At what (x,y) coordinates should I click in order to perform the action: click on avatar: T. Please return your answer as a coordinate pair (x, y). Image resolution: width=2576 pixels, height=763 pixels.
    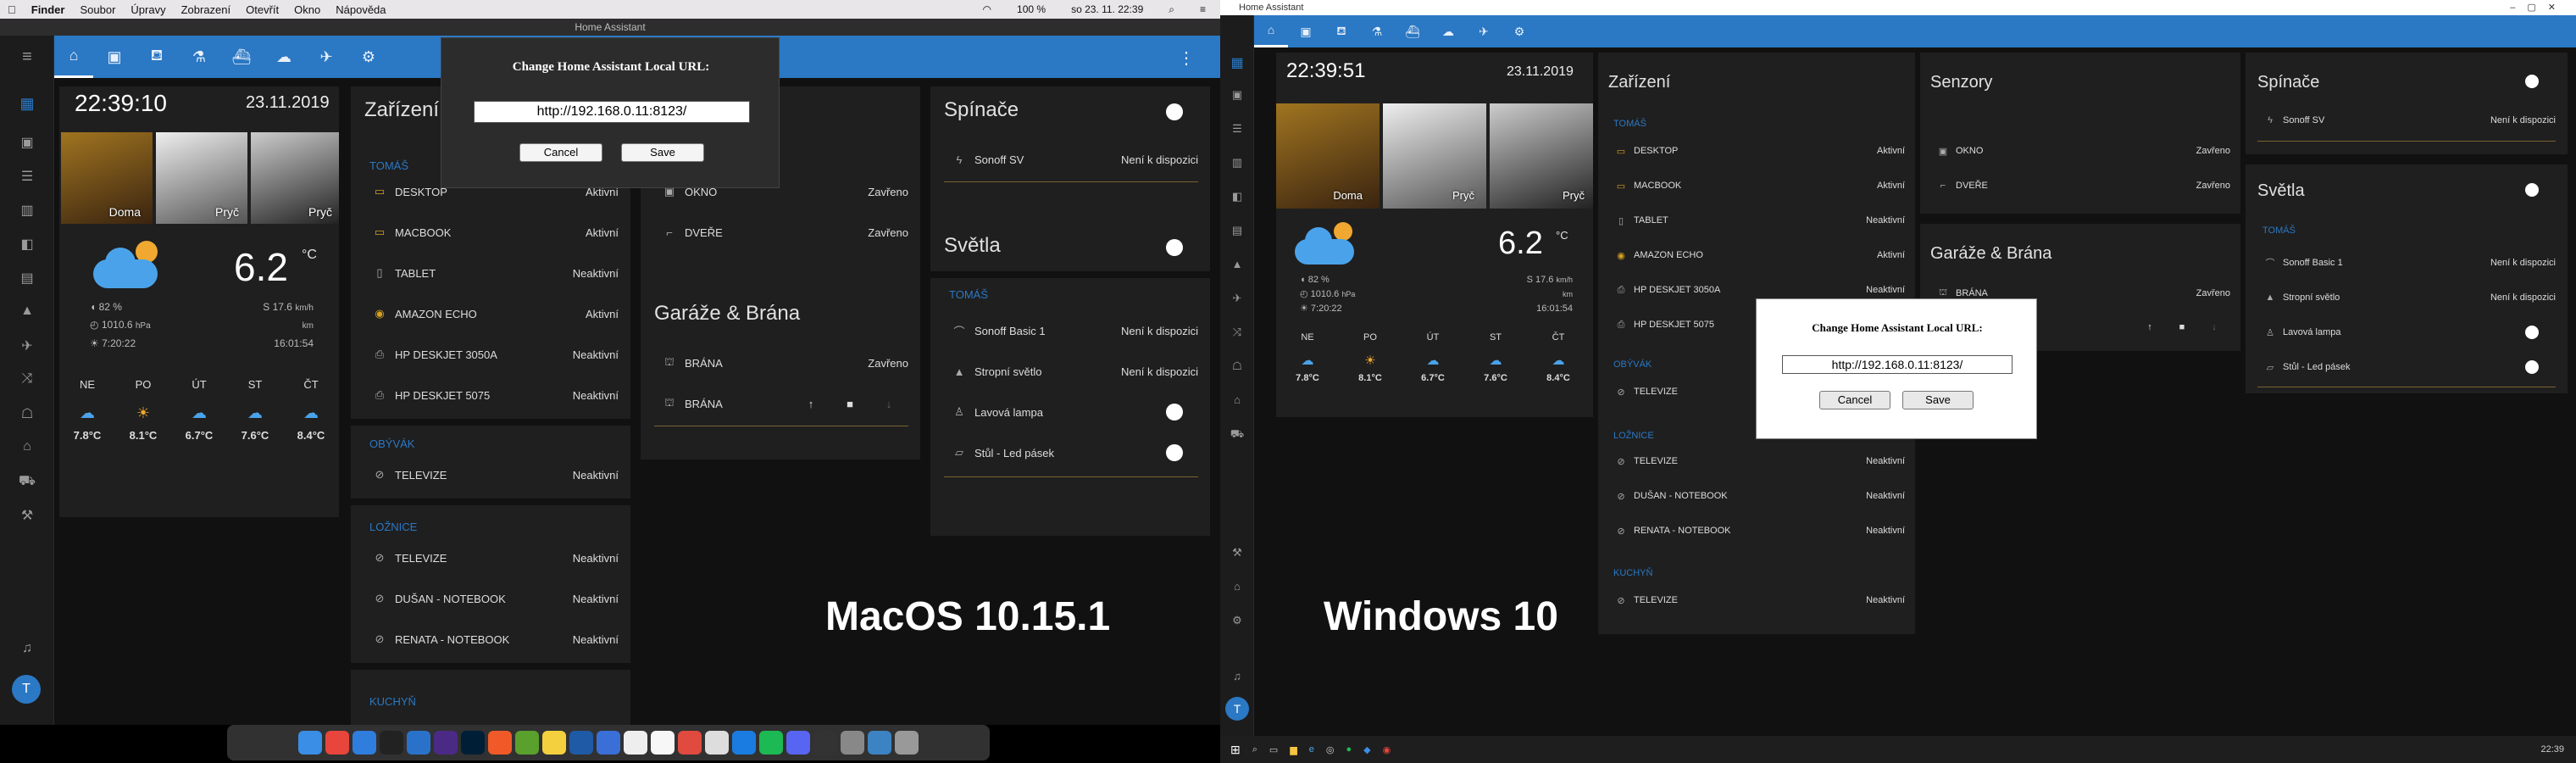
    Looking at the image, I should click on (1237, 709).